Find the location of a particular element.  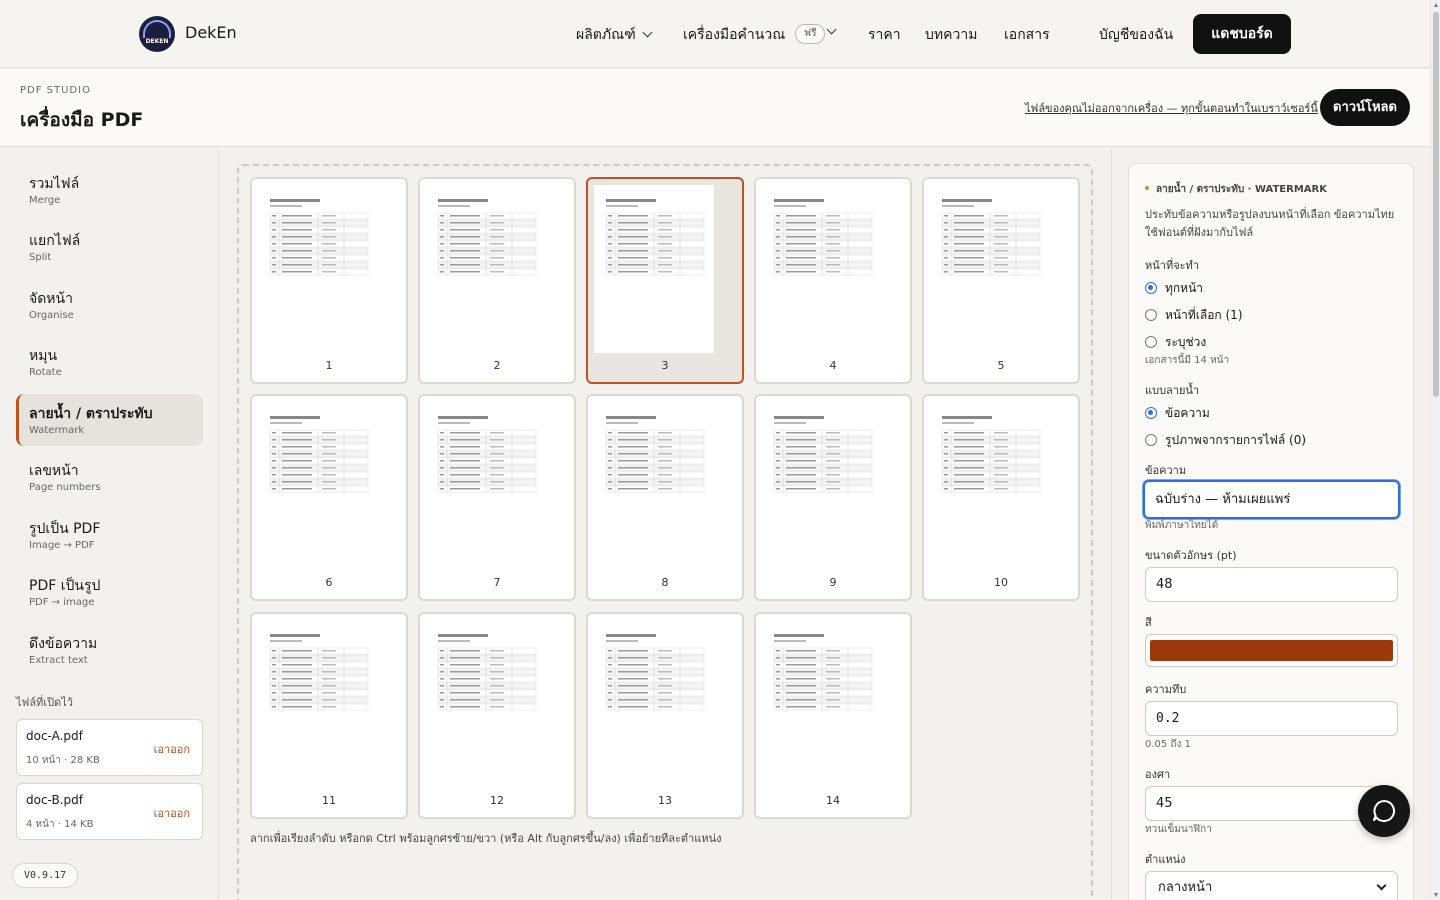

tool-merge: รวมไฟล์ Merge is located at coordinates (109, 190).